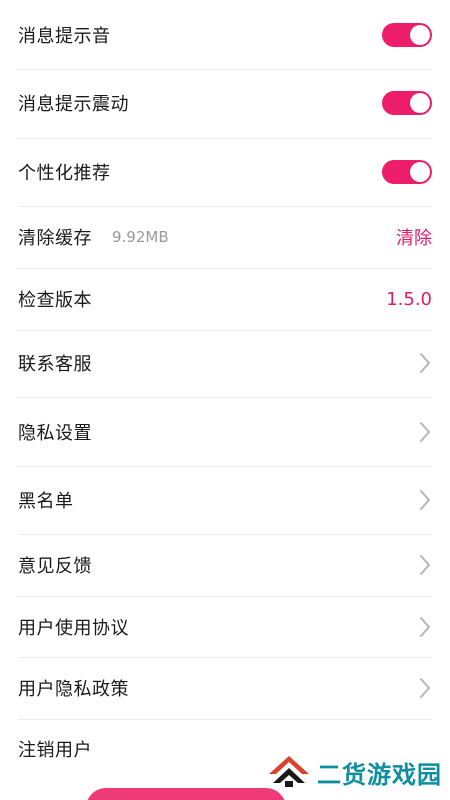 The image size is (450, 800). I want to click on setting-label: 隐私设置, so click(55, 433).